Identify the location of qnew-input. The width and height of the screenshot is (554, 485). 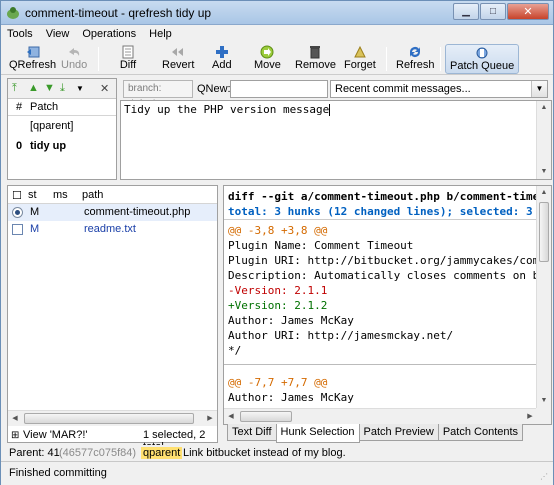
(279, 89).